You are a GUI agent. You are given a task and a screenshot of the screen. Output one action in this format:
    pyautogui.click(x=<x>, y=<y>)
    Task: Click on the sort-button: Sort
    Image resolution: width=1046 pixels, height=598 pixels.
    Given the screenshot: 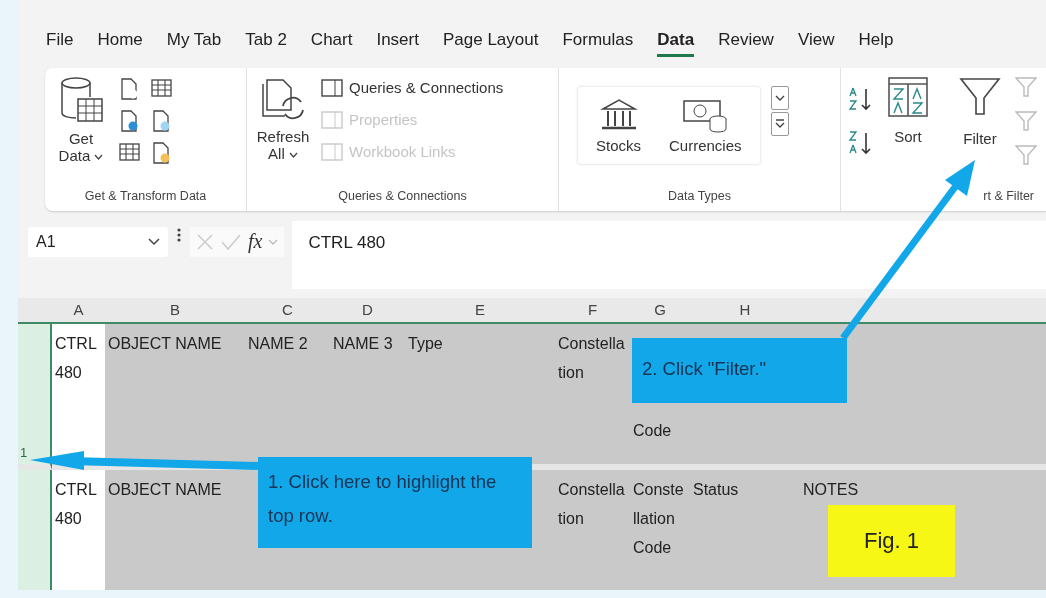 What is the action you would take?
    pyautogui.click(x=908, y=110)
    